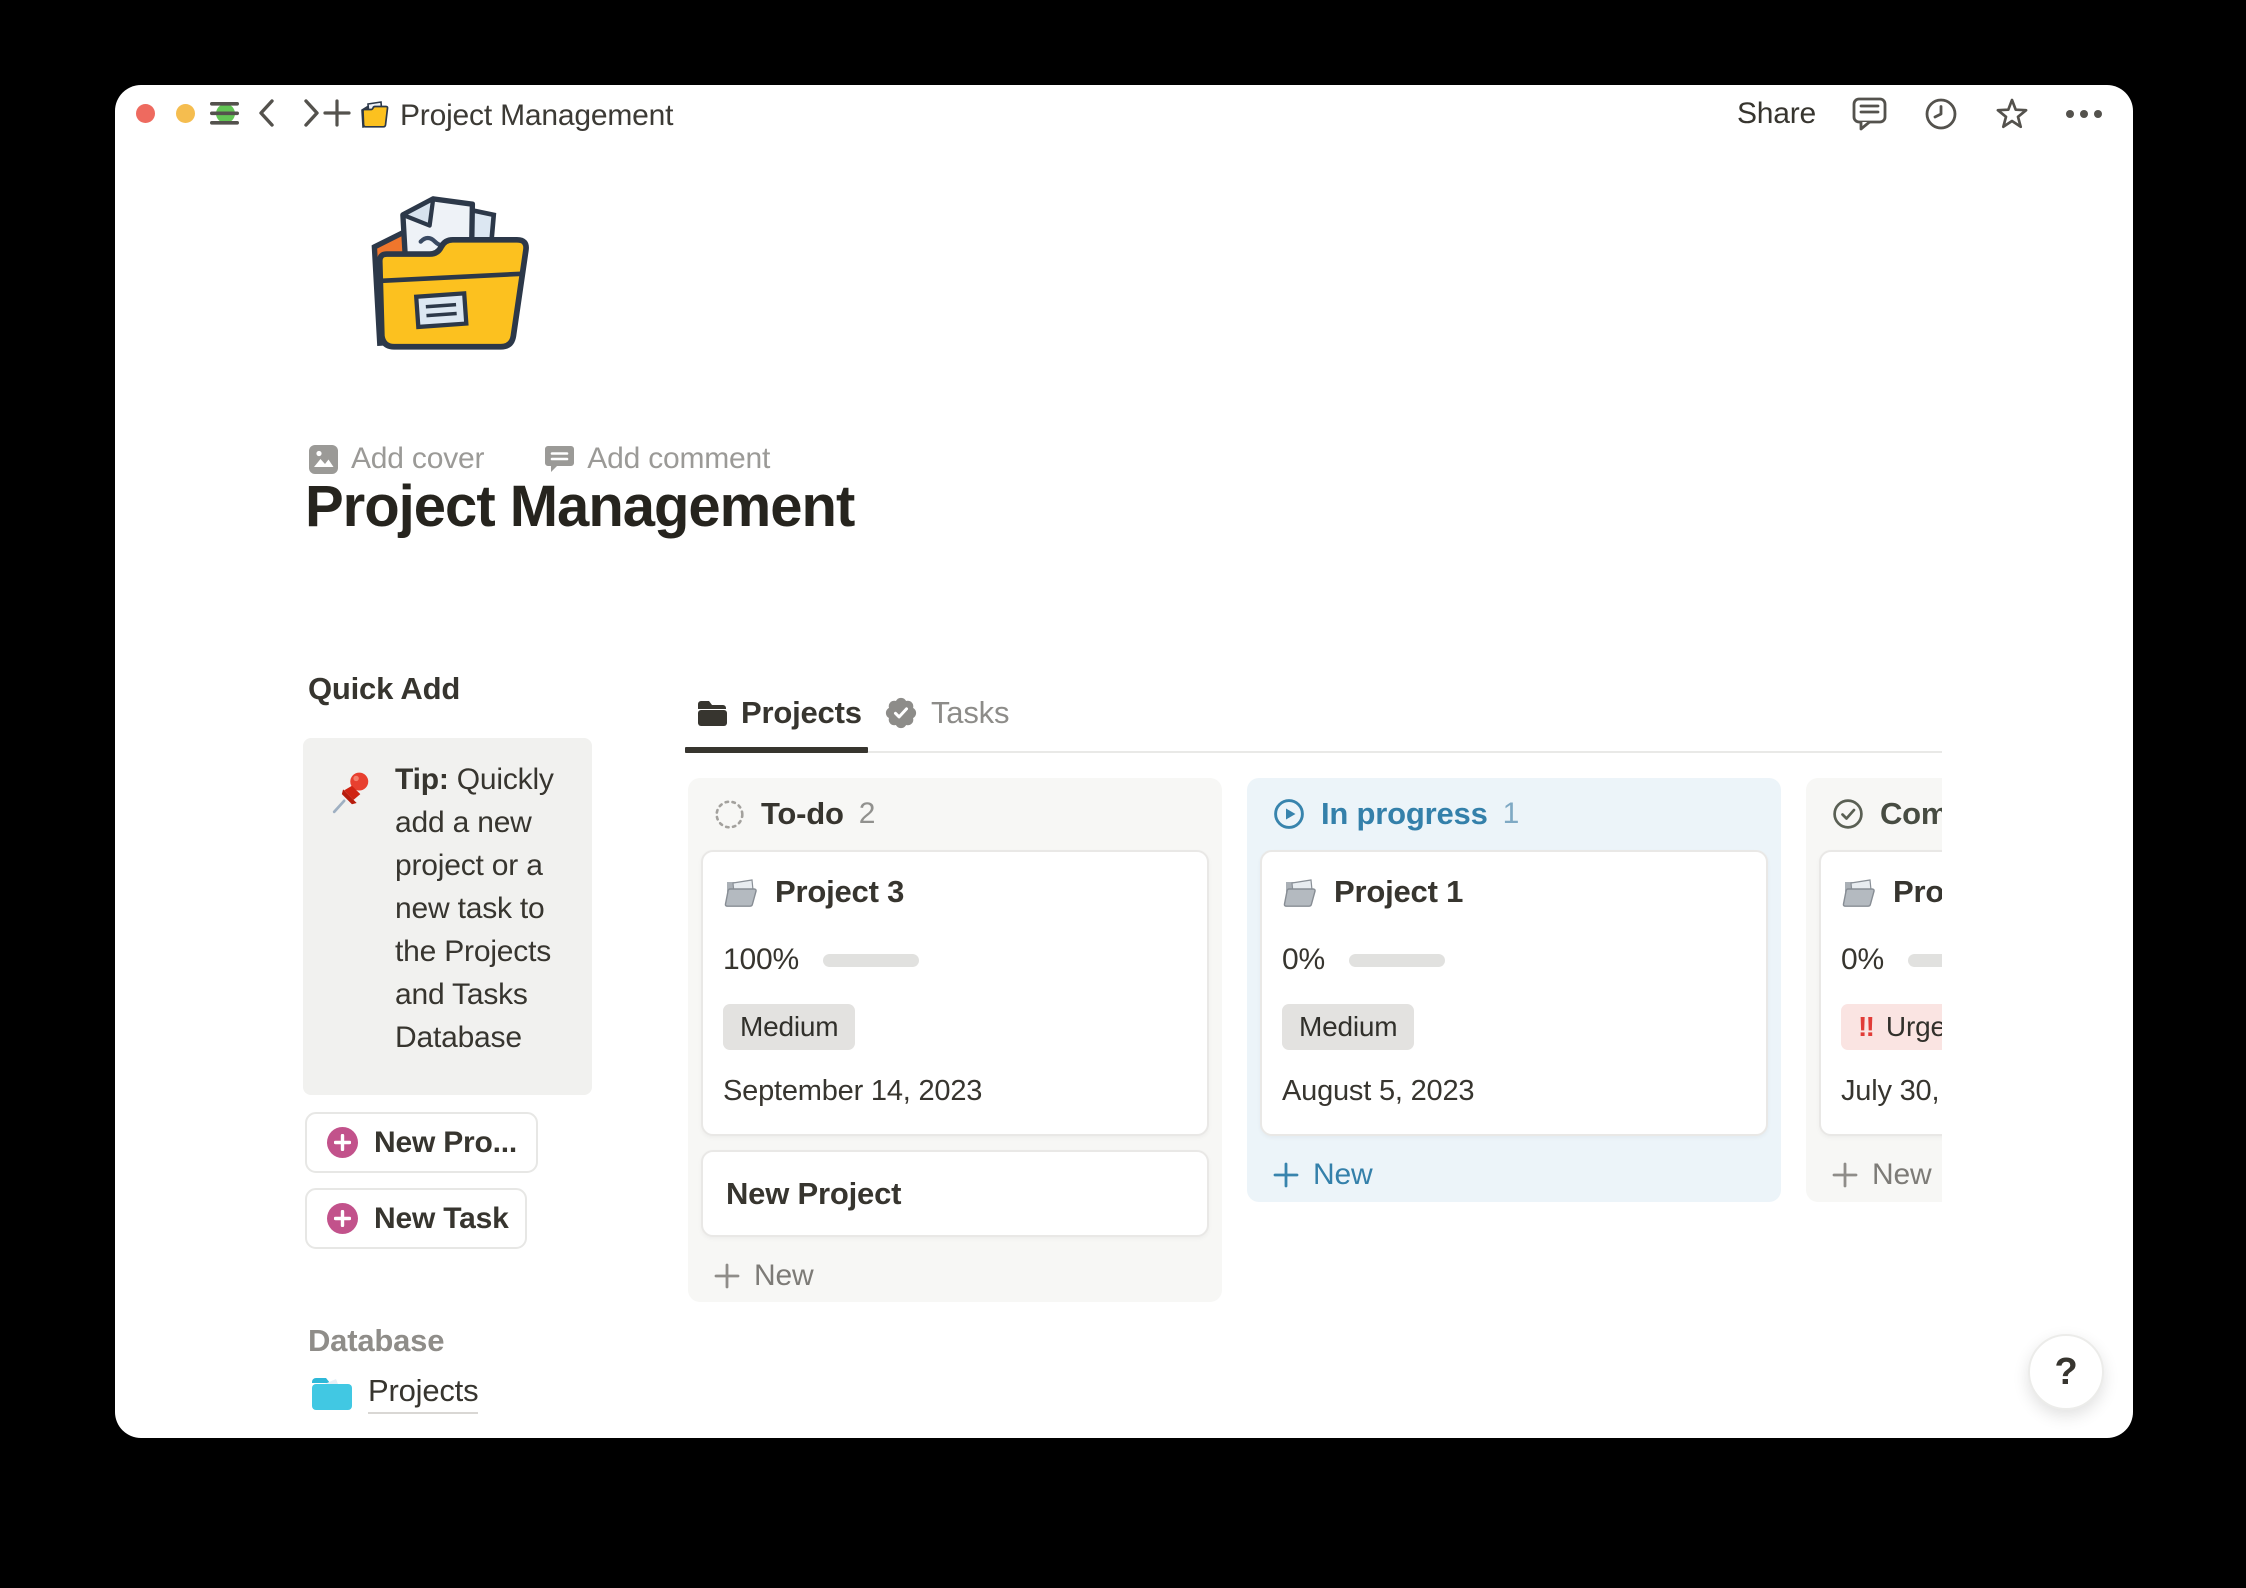  What do you see at coordinates (1289, 814) in the screenshot?
I see `play-circle-icon` at bounding box center [1289, 814].